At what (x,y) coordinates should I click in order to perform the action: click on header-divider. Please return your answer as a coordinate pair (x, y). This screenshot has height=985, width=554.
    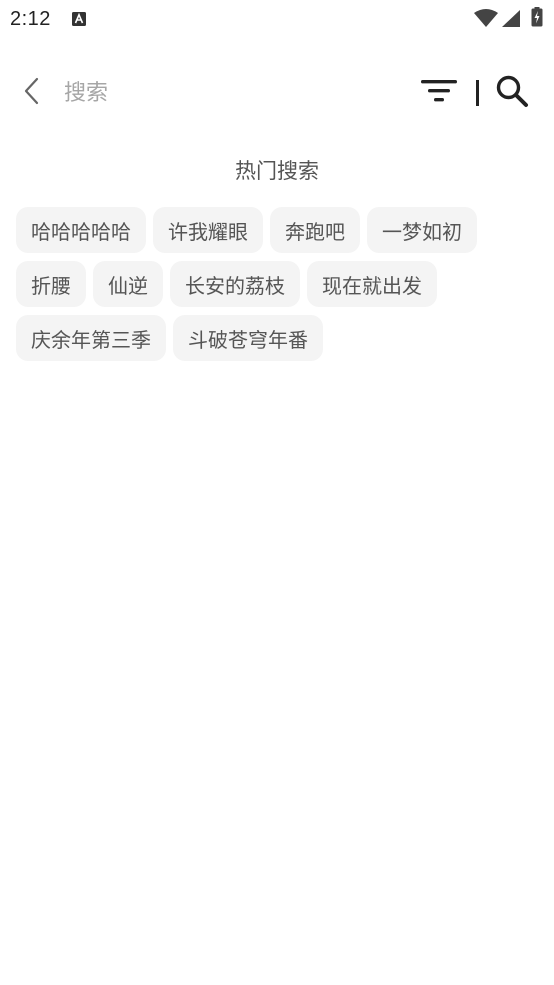
    Looking at the image, I should click on (477, 93).